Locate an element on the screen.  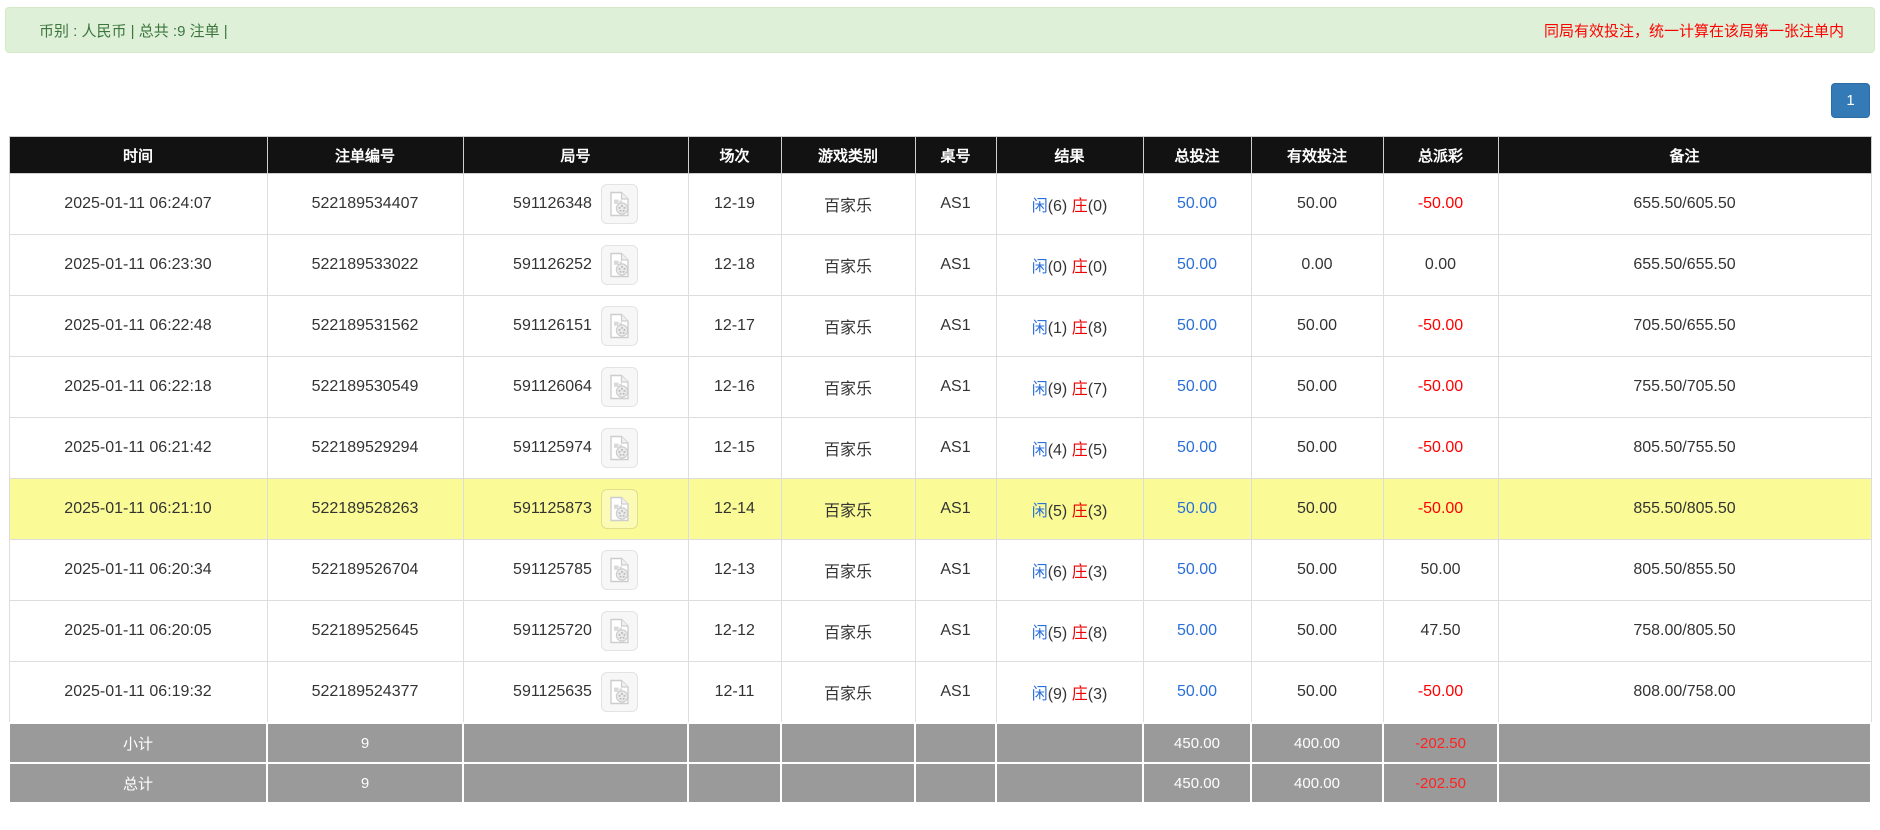
col-header-table-no: 桌号 is located at coordinates (955, 155).